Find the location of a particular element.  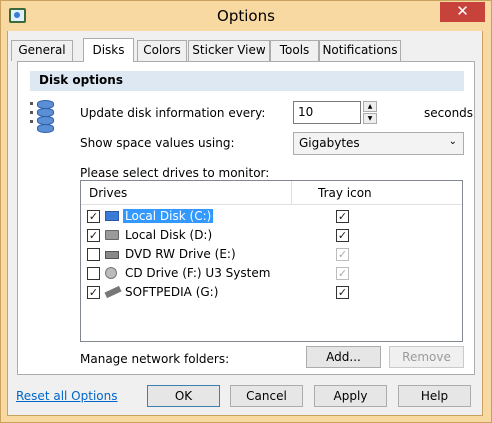

tab-disks: Disks is located at coordinates (108, 50).